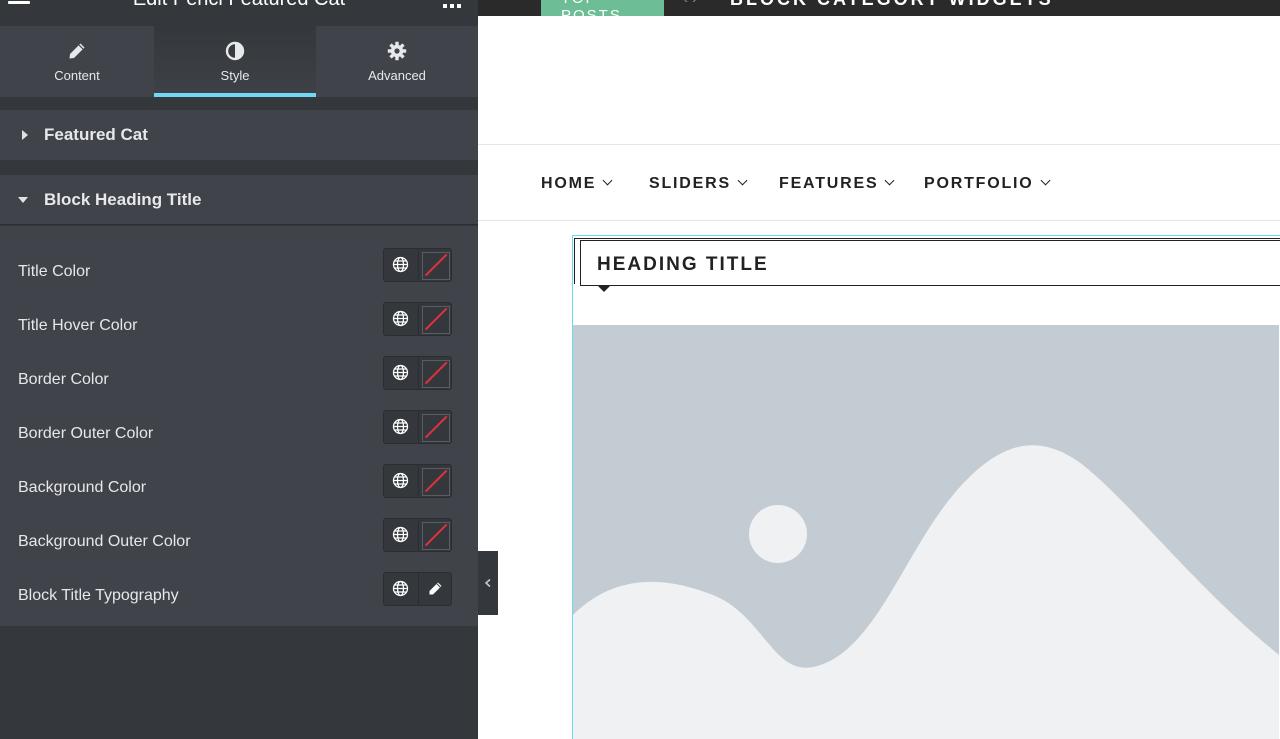 The height and width of the screenshot is (739, 1280). I want to click on preview-topbar: TOP POSTS ‹ › BLOCK CATEGORY WIDGETS, so click(879, 8).